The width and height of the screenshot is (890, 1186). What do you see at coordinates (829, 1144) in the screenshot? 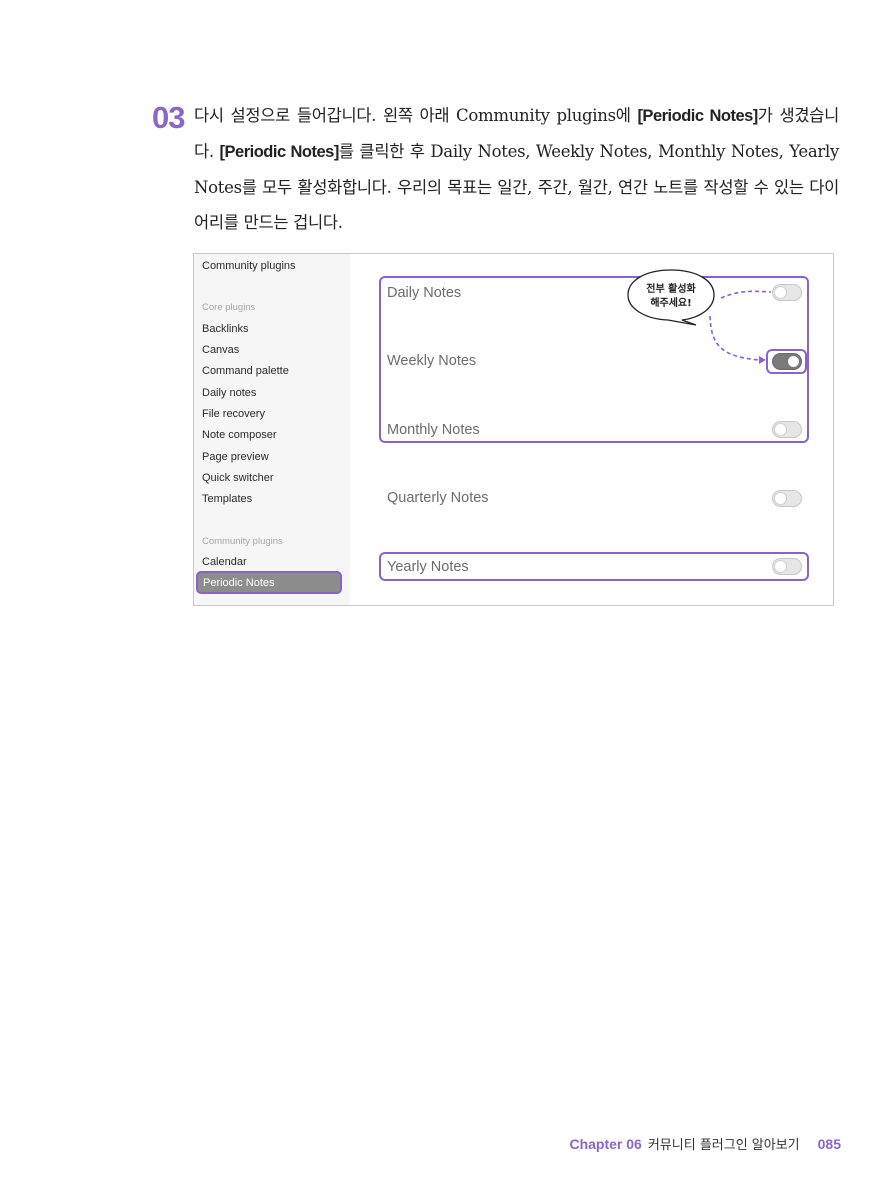
I see `page-number: 085` at bounding box center [829, 1144].